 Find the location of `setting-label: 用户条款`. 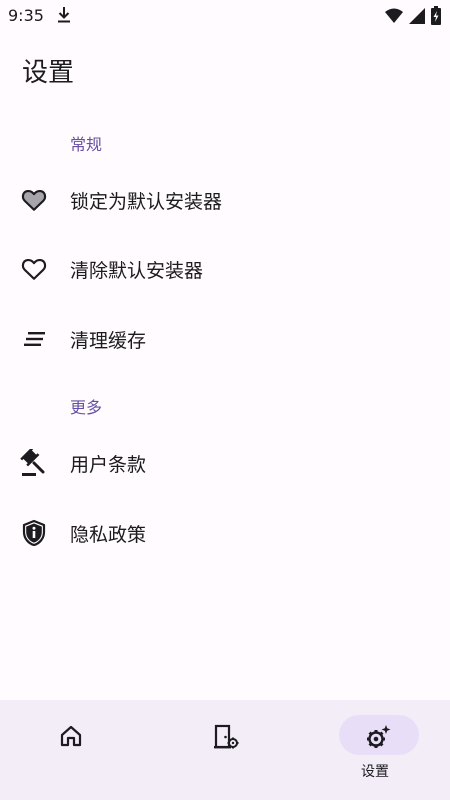

setting-label: 用户条款 is located at coordinates (108, 465).